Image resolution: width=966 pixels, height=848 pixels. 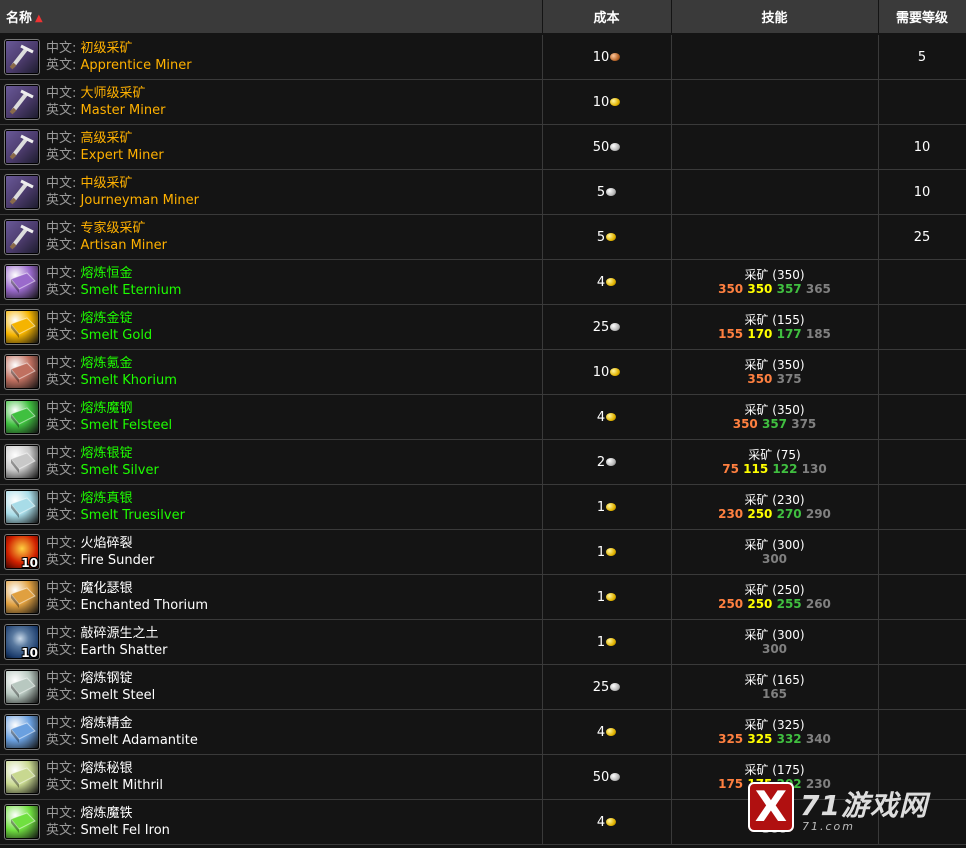 I want to click on silver-bar-icon, so click(x=22, y=462).